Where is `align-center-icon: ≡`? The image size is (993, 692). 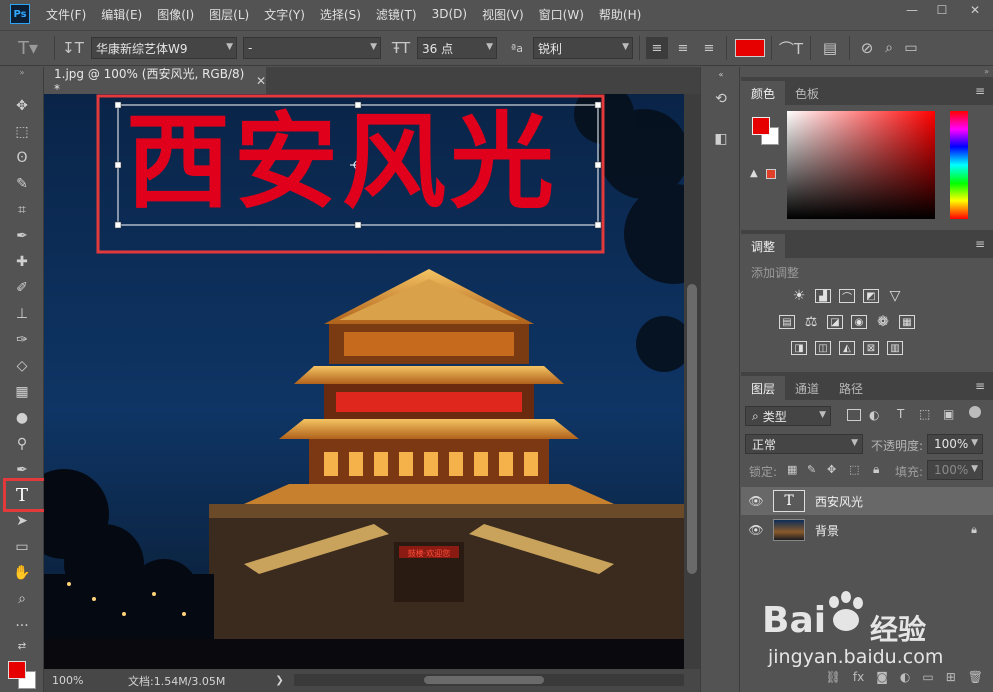
align-center-icon: ≡ is located at coordinates (683, 48).